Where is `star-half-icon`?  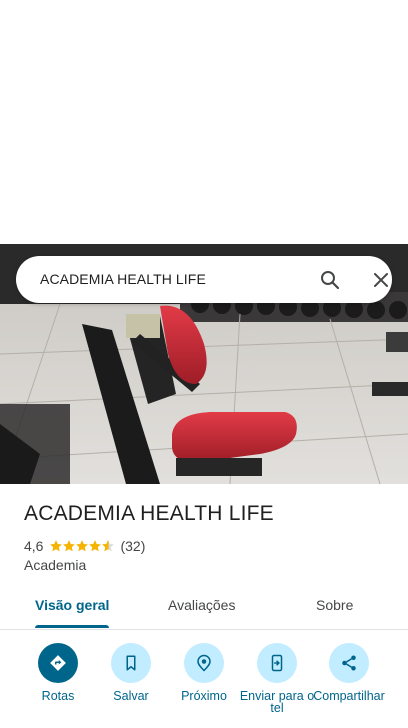
star-half-icon is located at coordinates (108, 546).